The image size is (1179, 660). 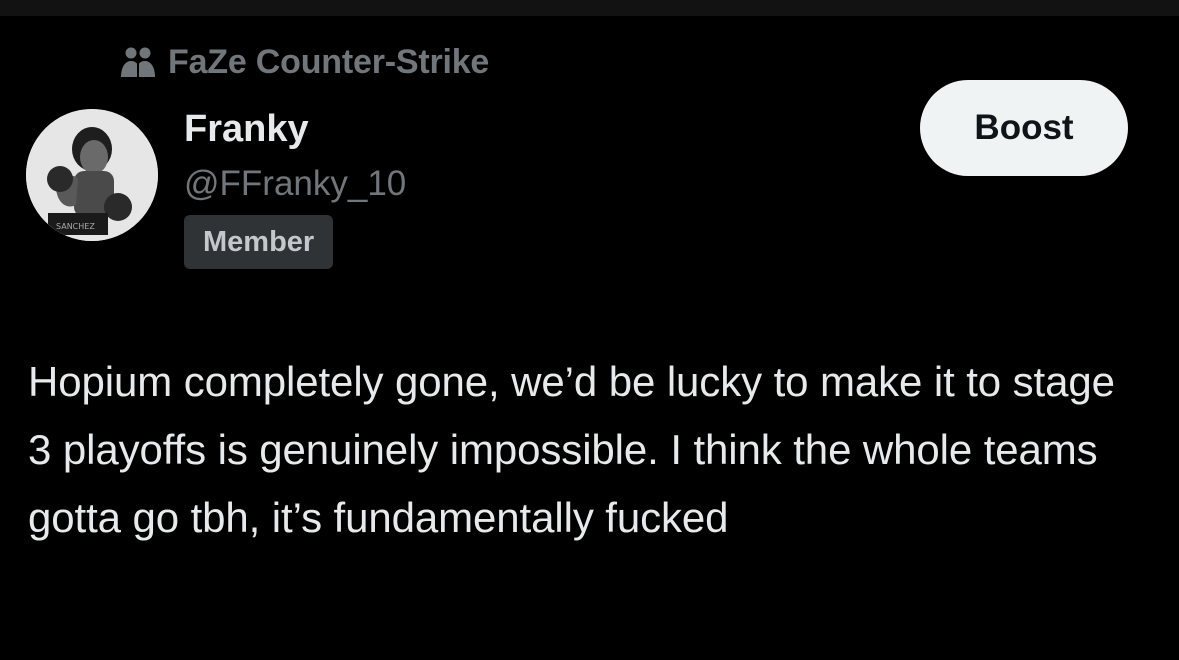 I want to click on boxer-avatar-image: SANCHEZ, so click(x=92, y=175).